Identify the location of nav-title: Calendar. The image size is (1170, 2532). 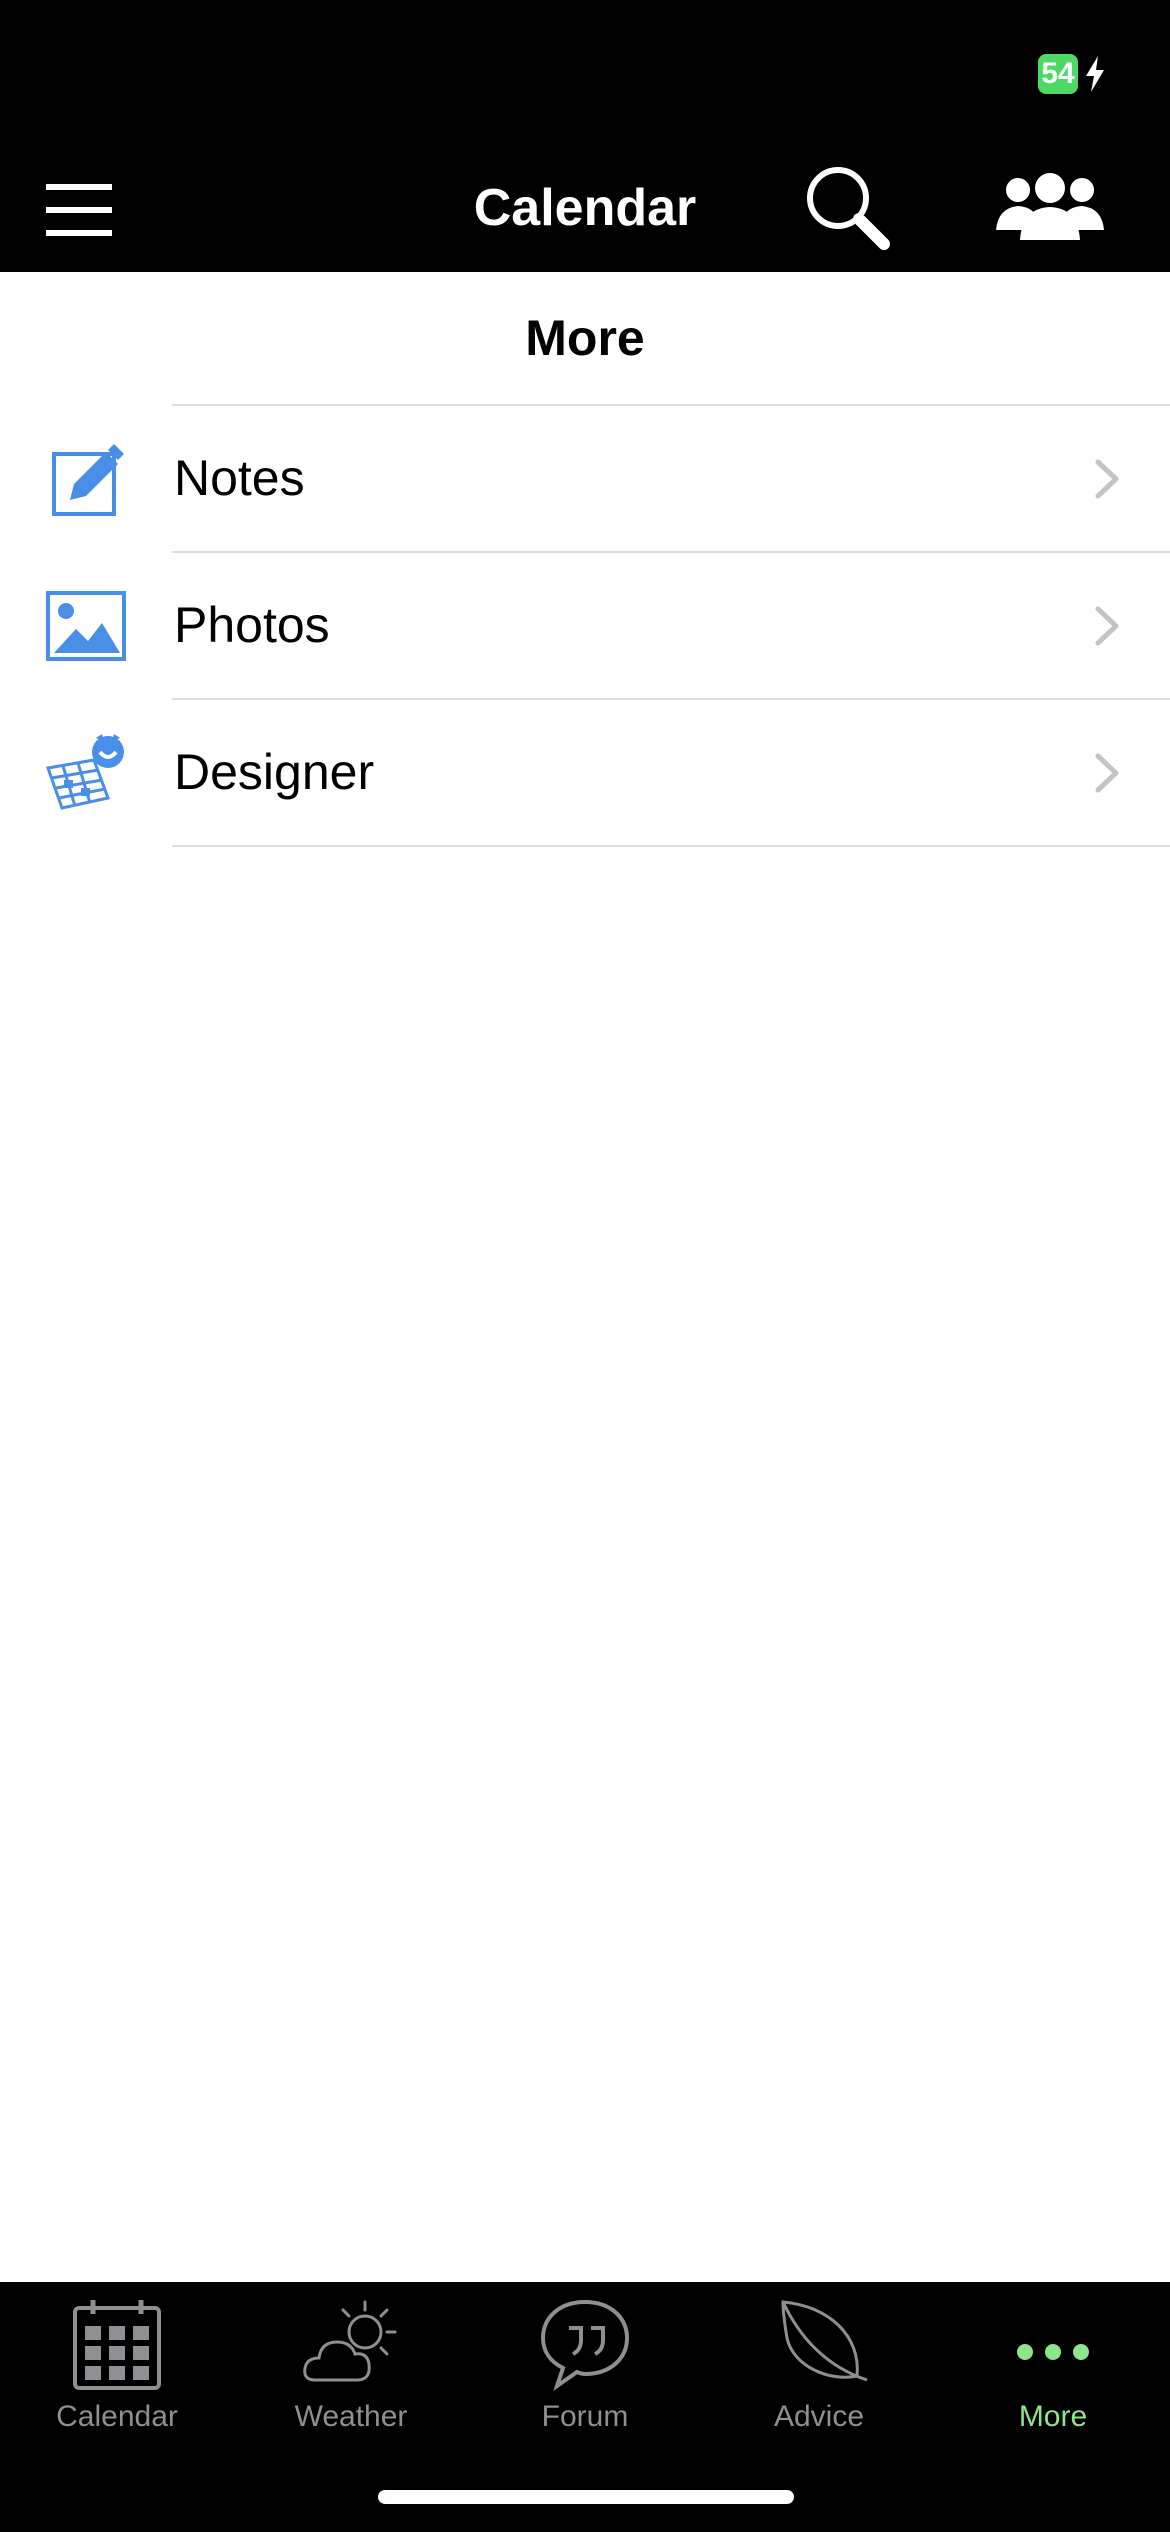
(585, 208).